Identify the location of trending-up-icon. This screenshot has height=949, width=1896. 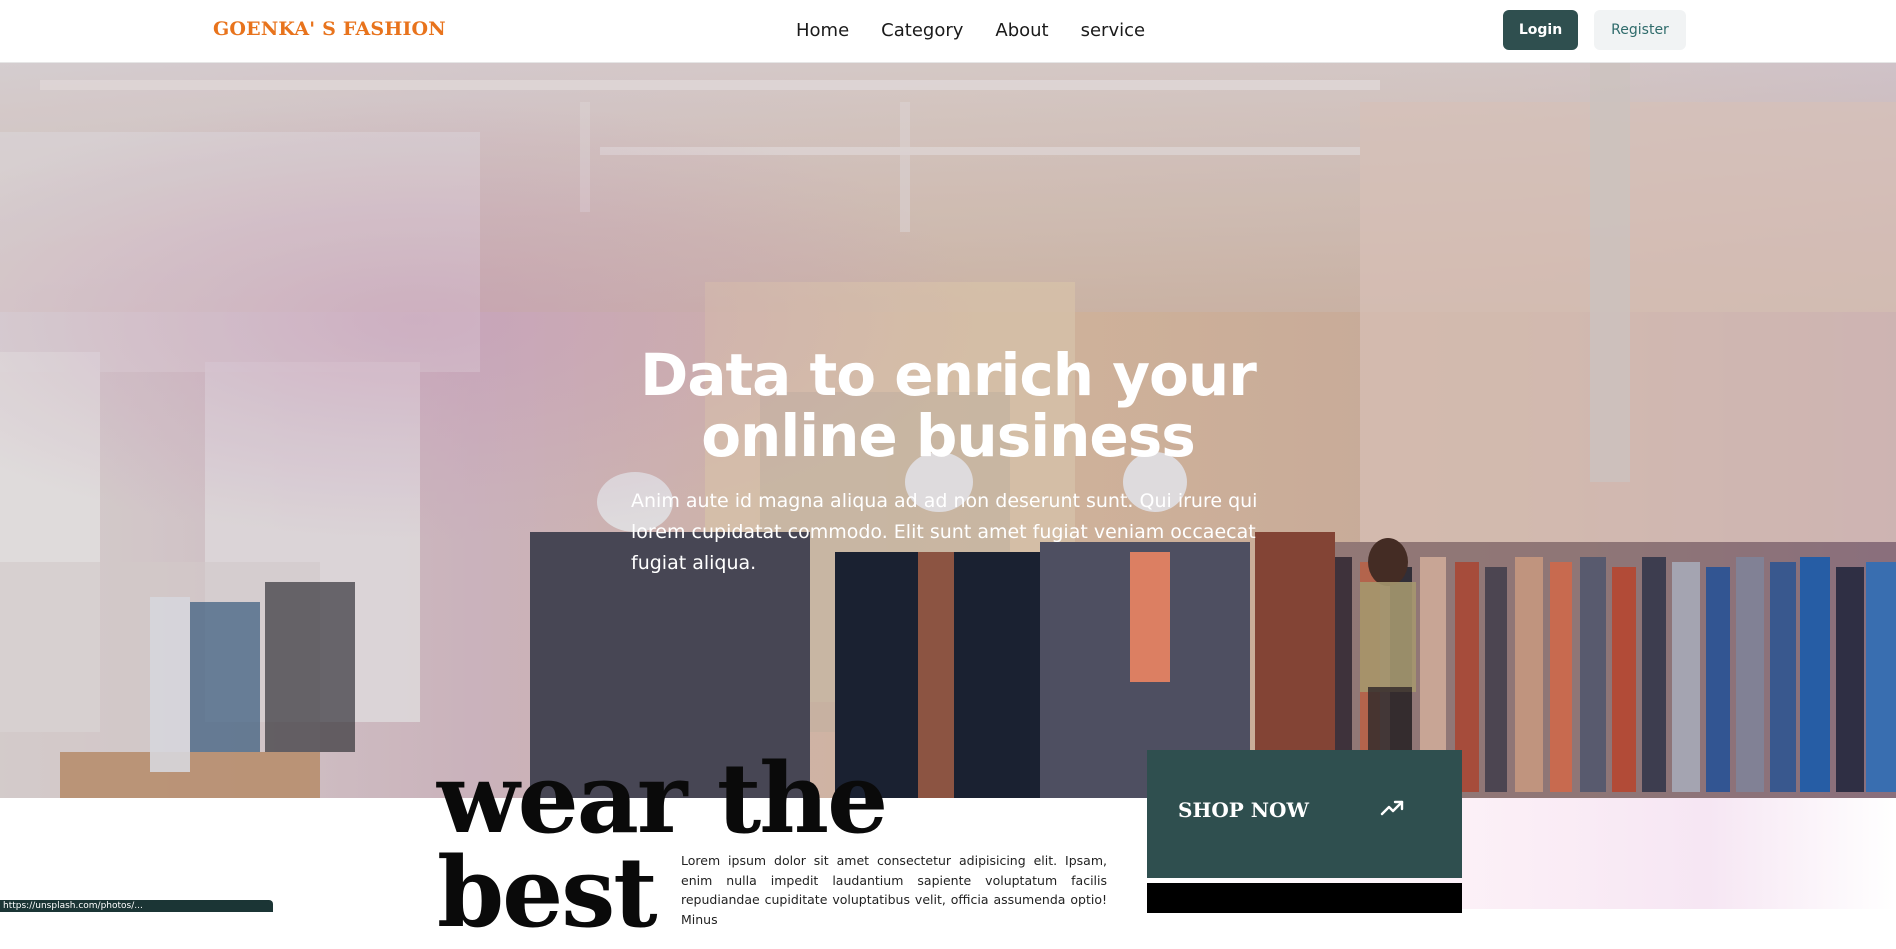
(1393, 810).